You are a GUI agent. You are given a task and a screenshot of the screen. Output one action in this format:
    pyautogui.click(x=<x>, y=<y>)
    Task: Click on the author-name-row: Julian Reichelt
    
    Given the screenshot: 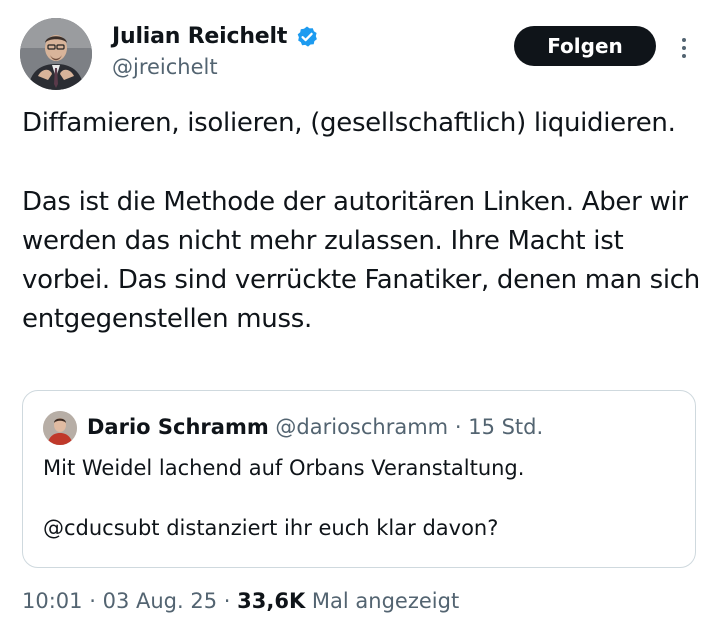 What is the action you would take?
    pyautogui.click(x=215, y=37)
    